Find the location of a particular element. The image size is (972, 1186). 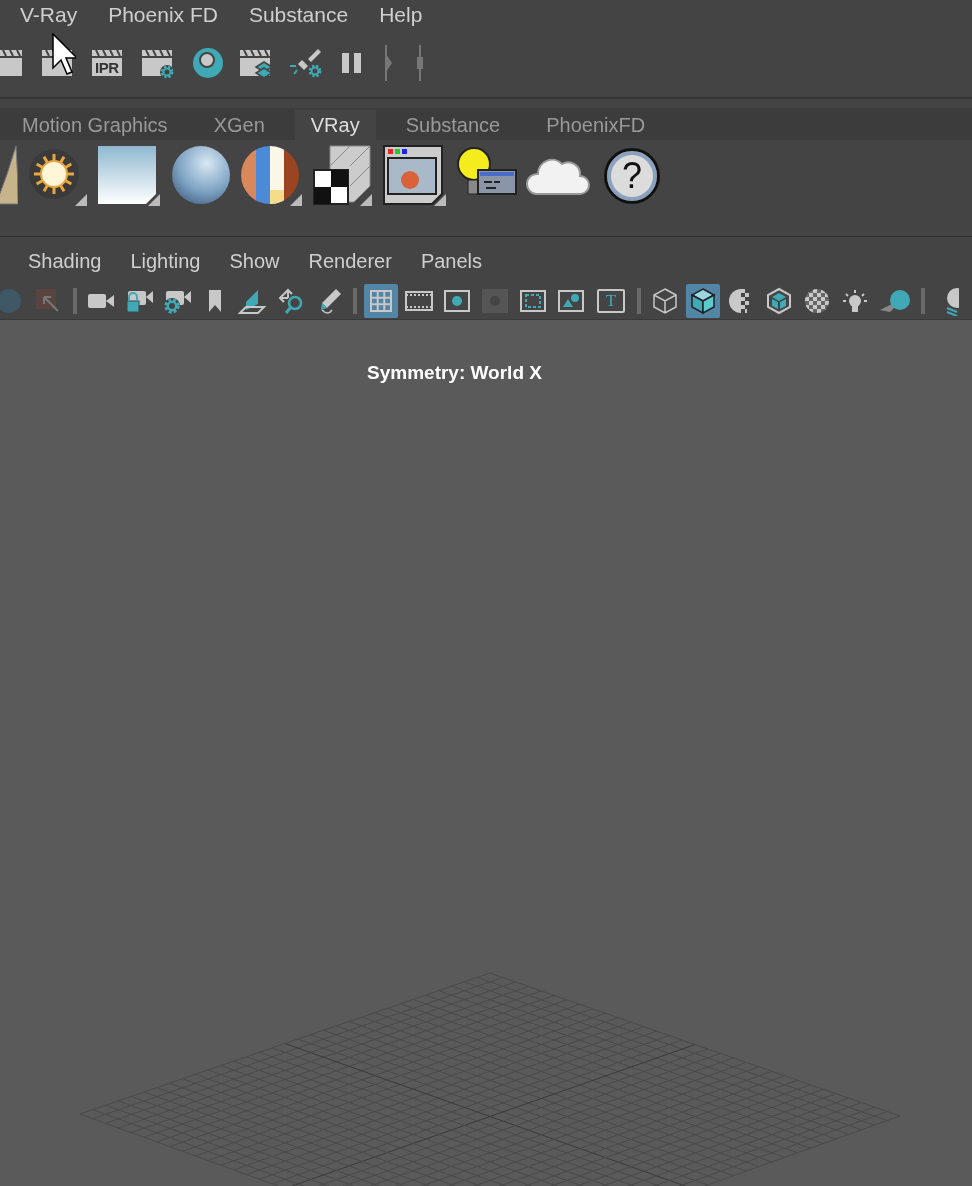

menu-item: V-Ray is located at coordinates (49, 15).